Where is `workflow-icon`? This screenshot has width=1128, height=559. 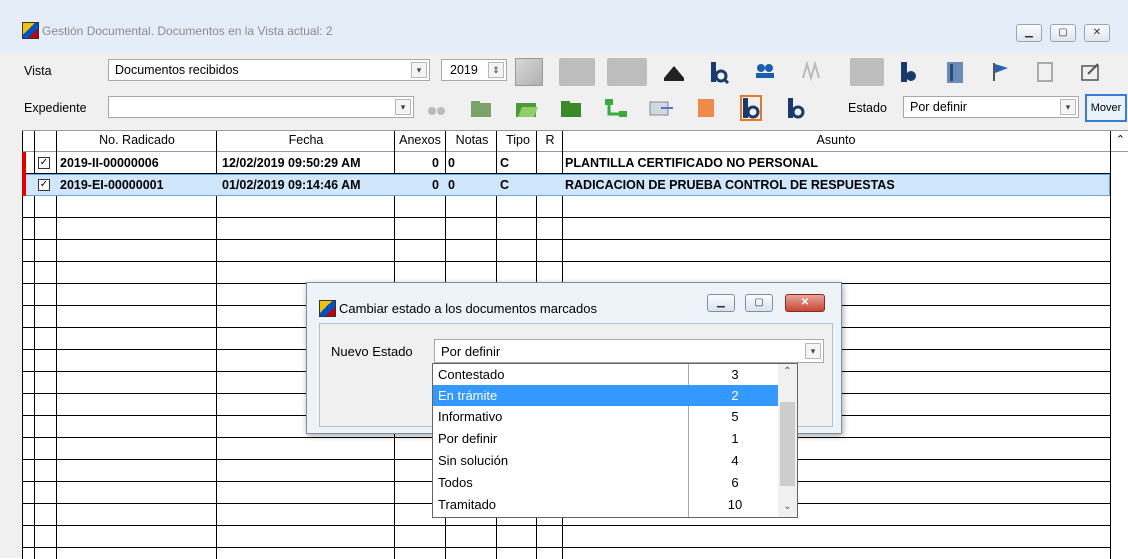 workflow-icon is located at coordinates (616, 108).